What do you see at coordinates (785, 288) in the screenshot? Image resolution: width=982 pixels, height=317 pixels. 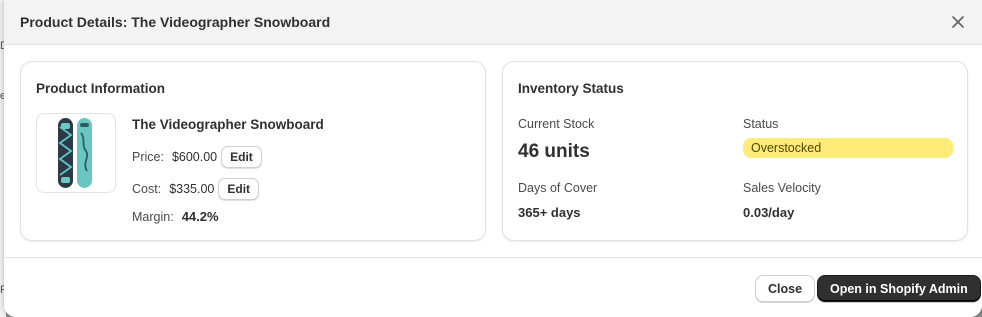 I see `close-button: Close` at bounding box center [785, 288].